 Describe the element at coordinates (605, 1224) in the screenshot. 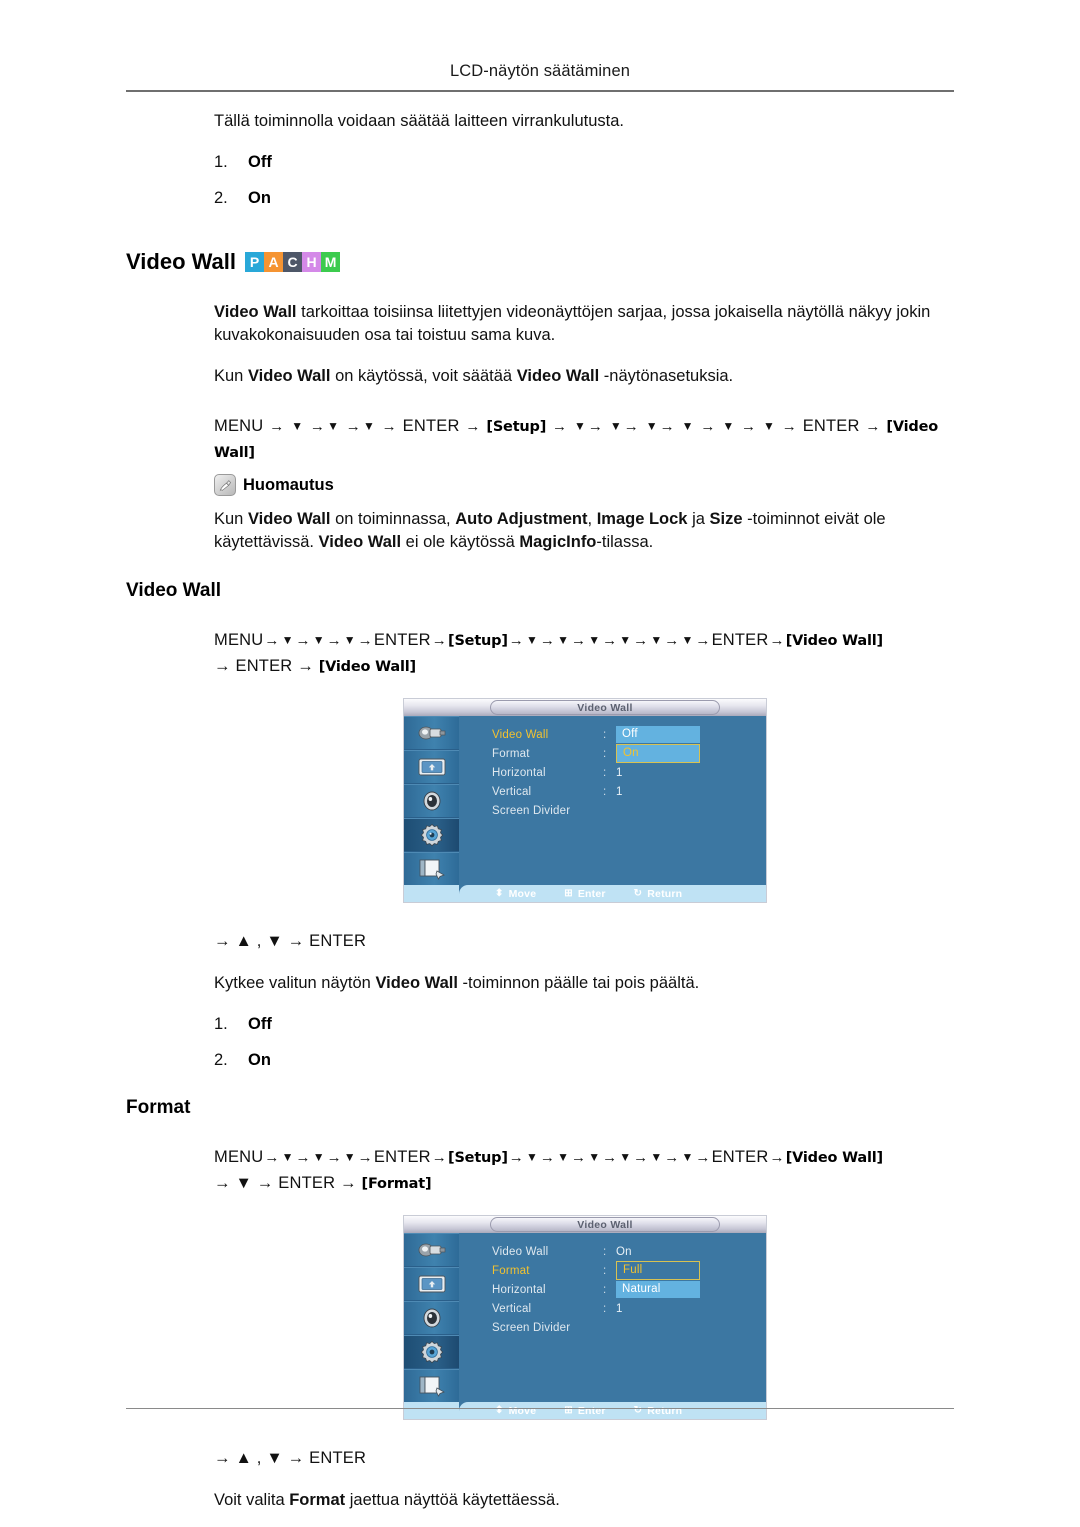

I see `osd-title-text: Video Wall` at that location.